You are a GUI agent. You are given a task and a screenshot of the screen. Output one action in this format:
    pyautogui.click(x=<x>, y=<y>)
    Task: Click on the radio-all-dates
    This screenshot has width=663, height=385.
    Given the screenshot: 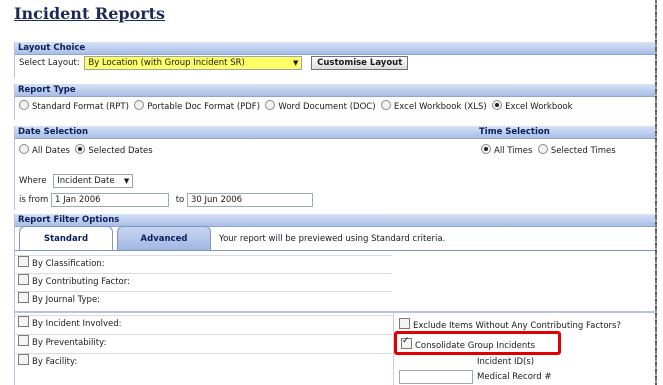 What is the action you would take?
    pyautogui.click(x=24, y=149)
    